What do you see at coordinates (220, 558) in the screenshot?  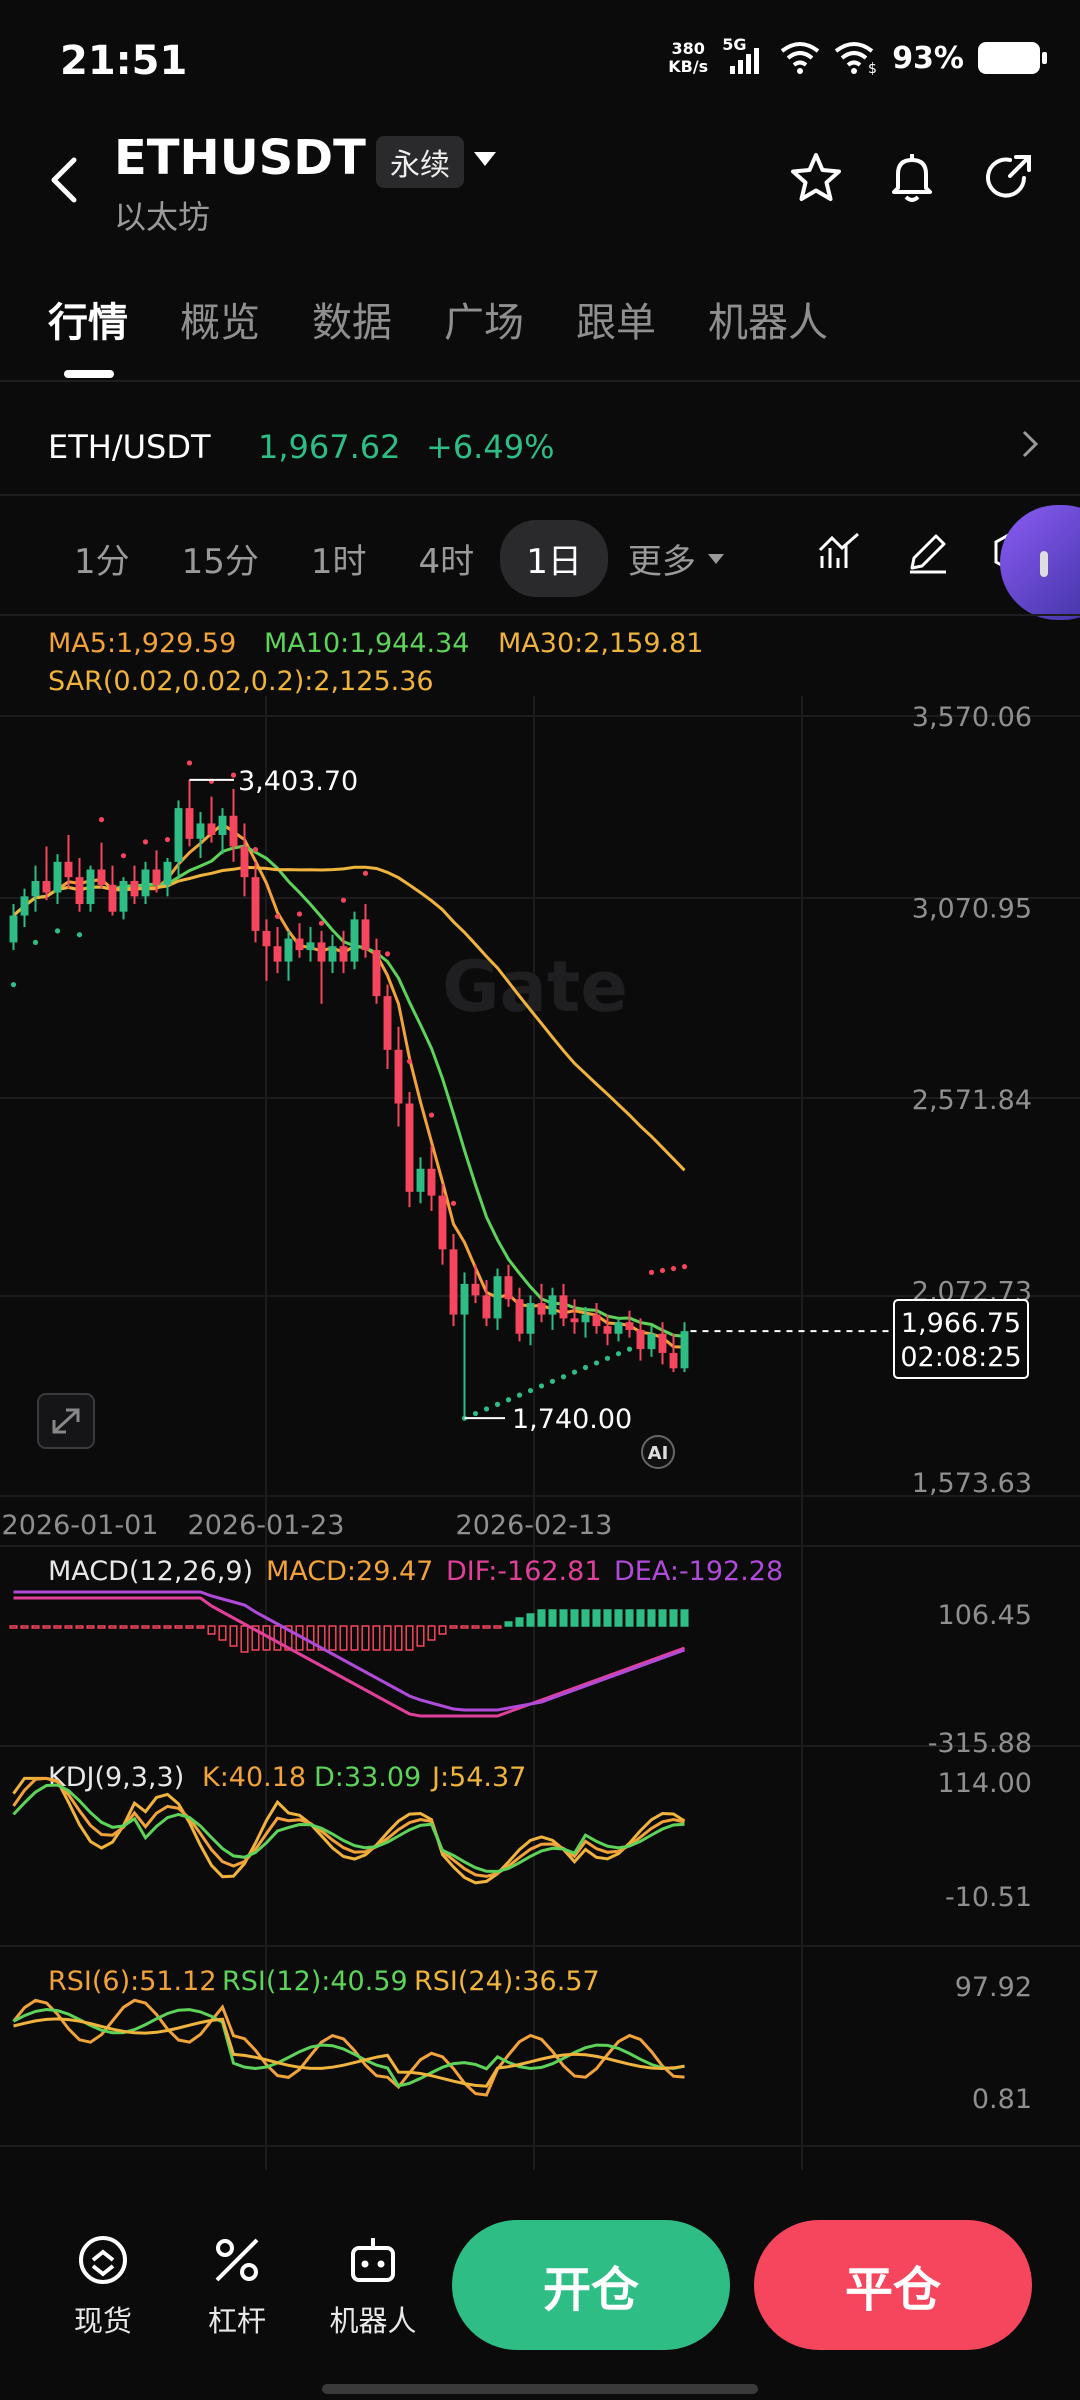 I see `timeframe-15m: 15分` at bounding box center [220, 558].